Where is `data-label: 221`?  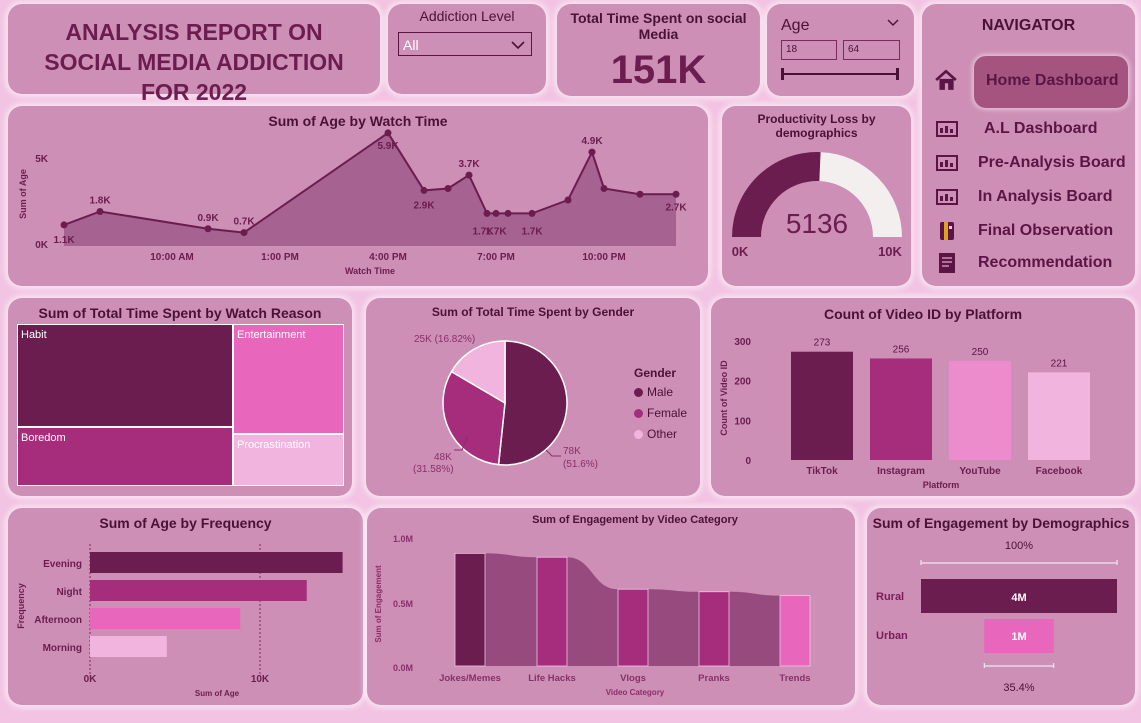
data-label: 221 is located at coordinates (1059, 363).